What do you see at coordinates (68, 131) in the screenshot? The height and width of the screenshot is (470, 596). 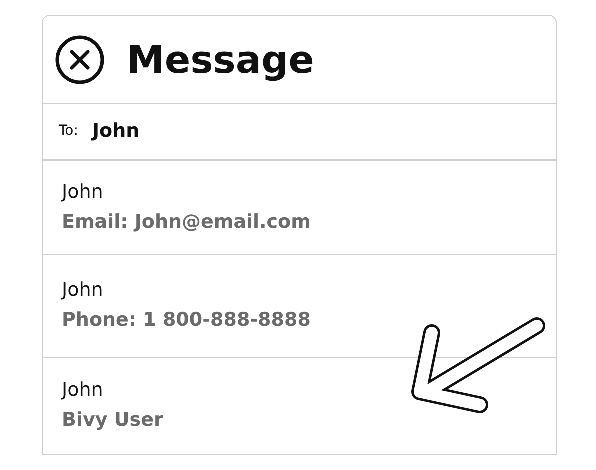 I see `to-label: To:` at bounding box center [68, 131].